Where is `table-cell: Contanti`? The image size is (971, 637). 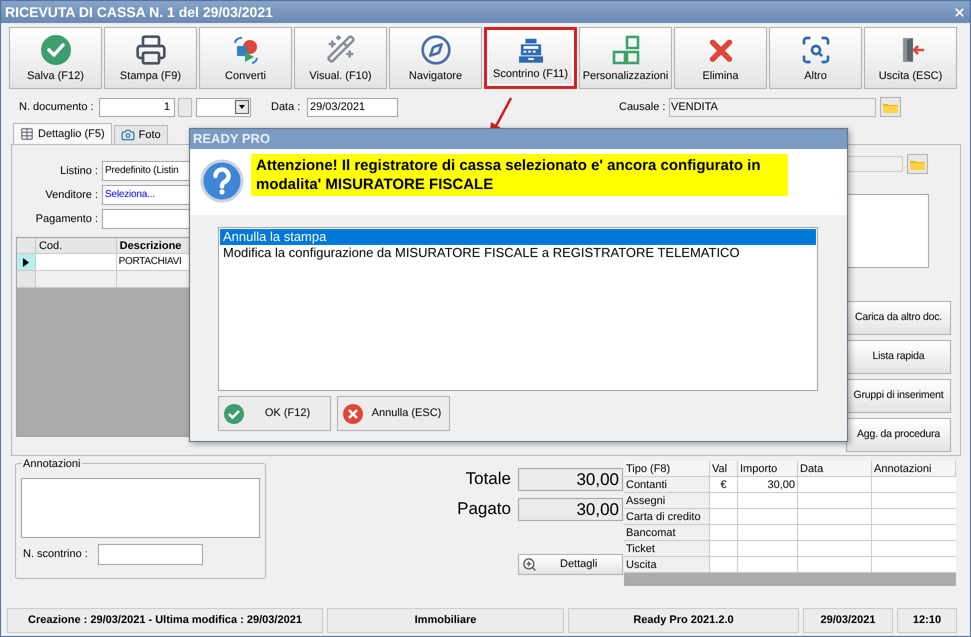
table-cell: Contanti is located at coordinates (667, 485).